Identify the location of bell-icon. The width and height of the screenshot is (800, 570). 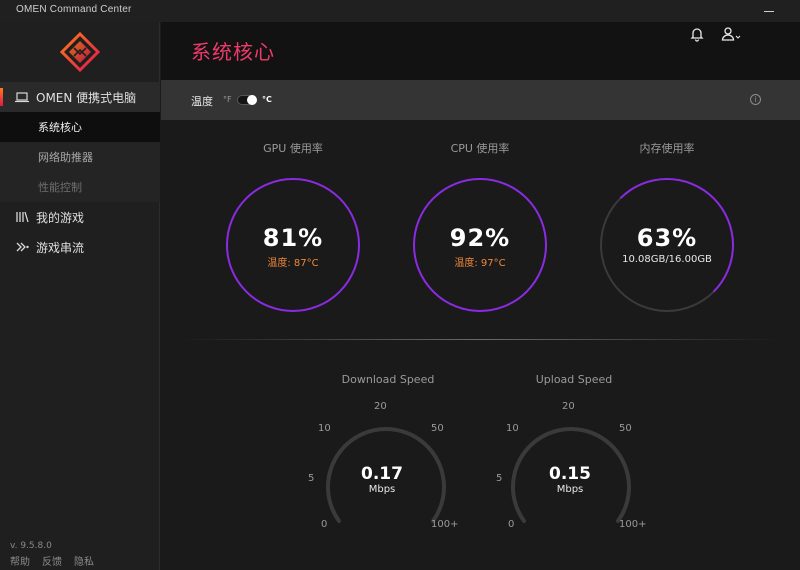
(697, 35).